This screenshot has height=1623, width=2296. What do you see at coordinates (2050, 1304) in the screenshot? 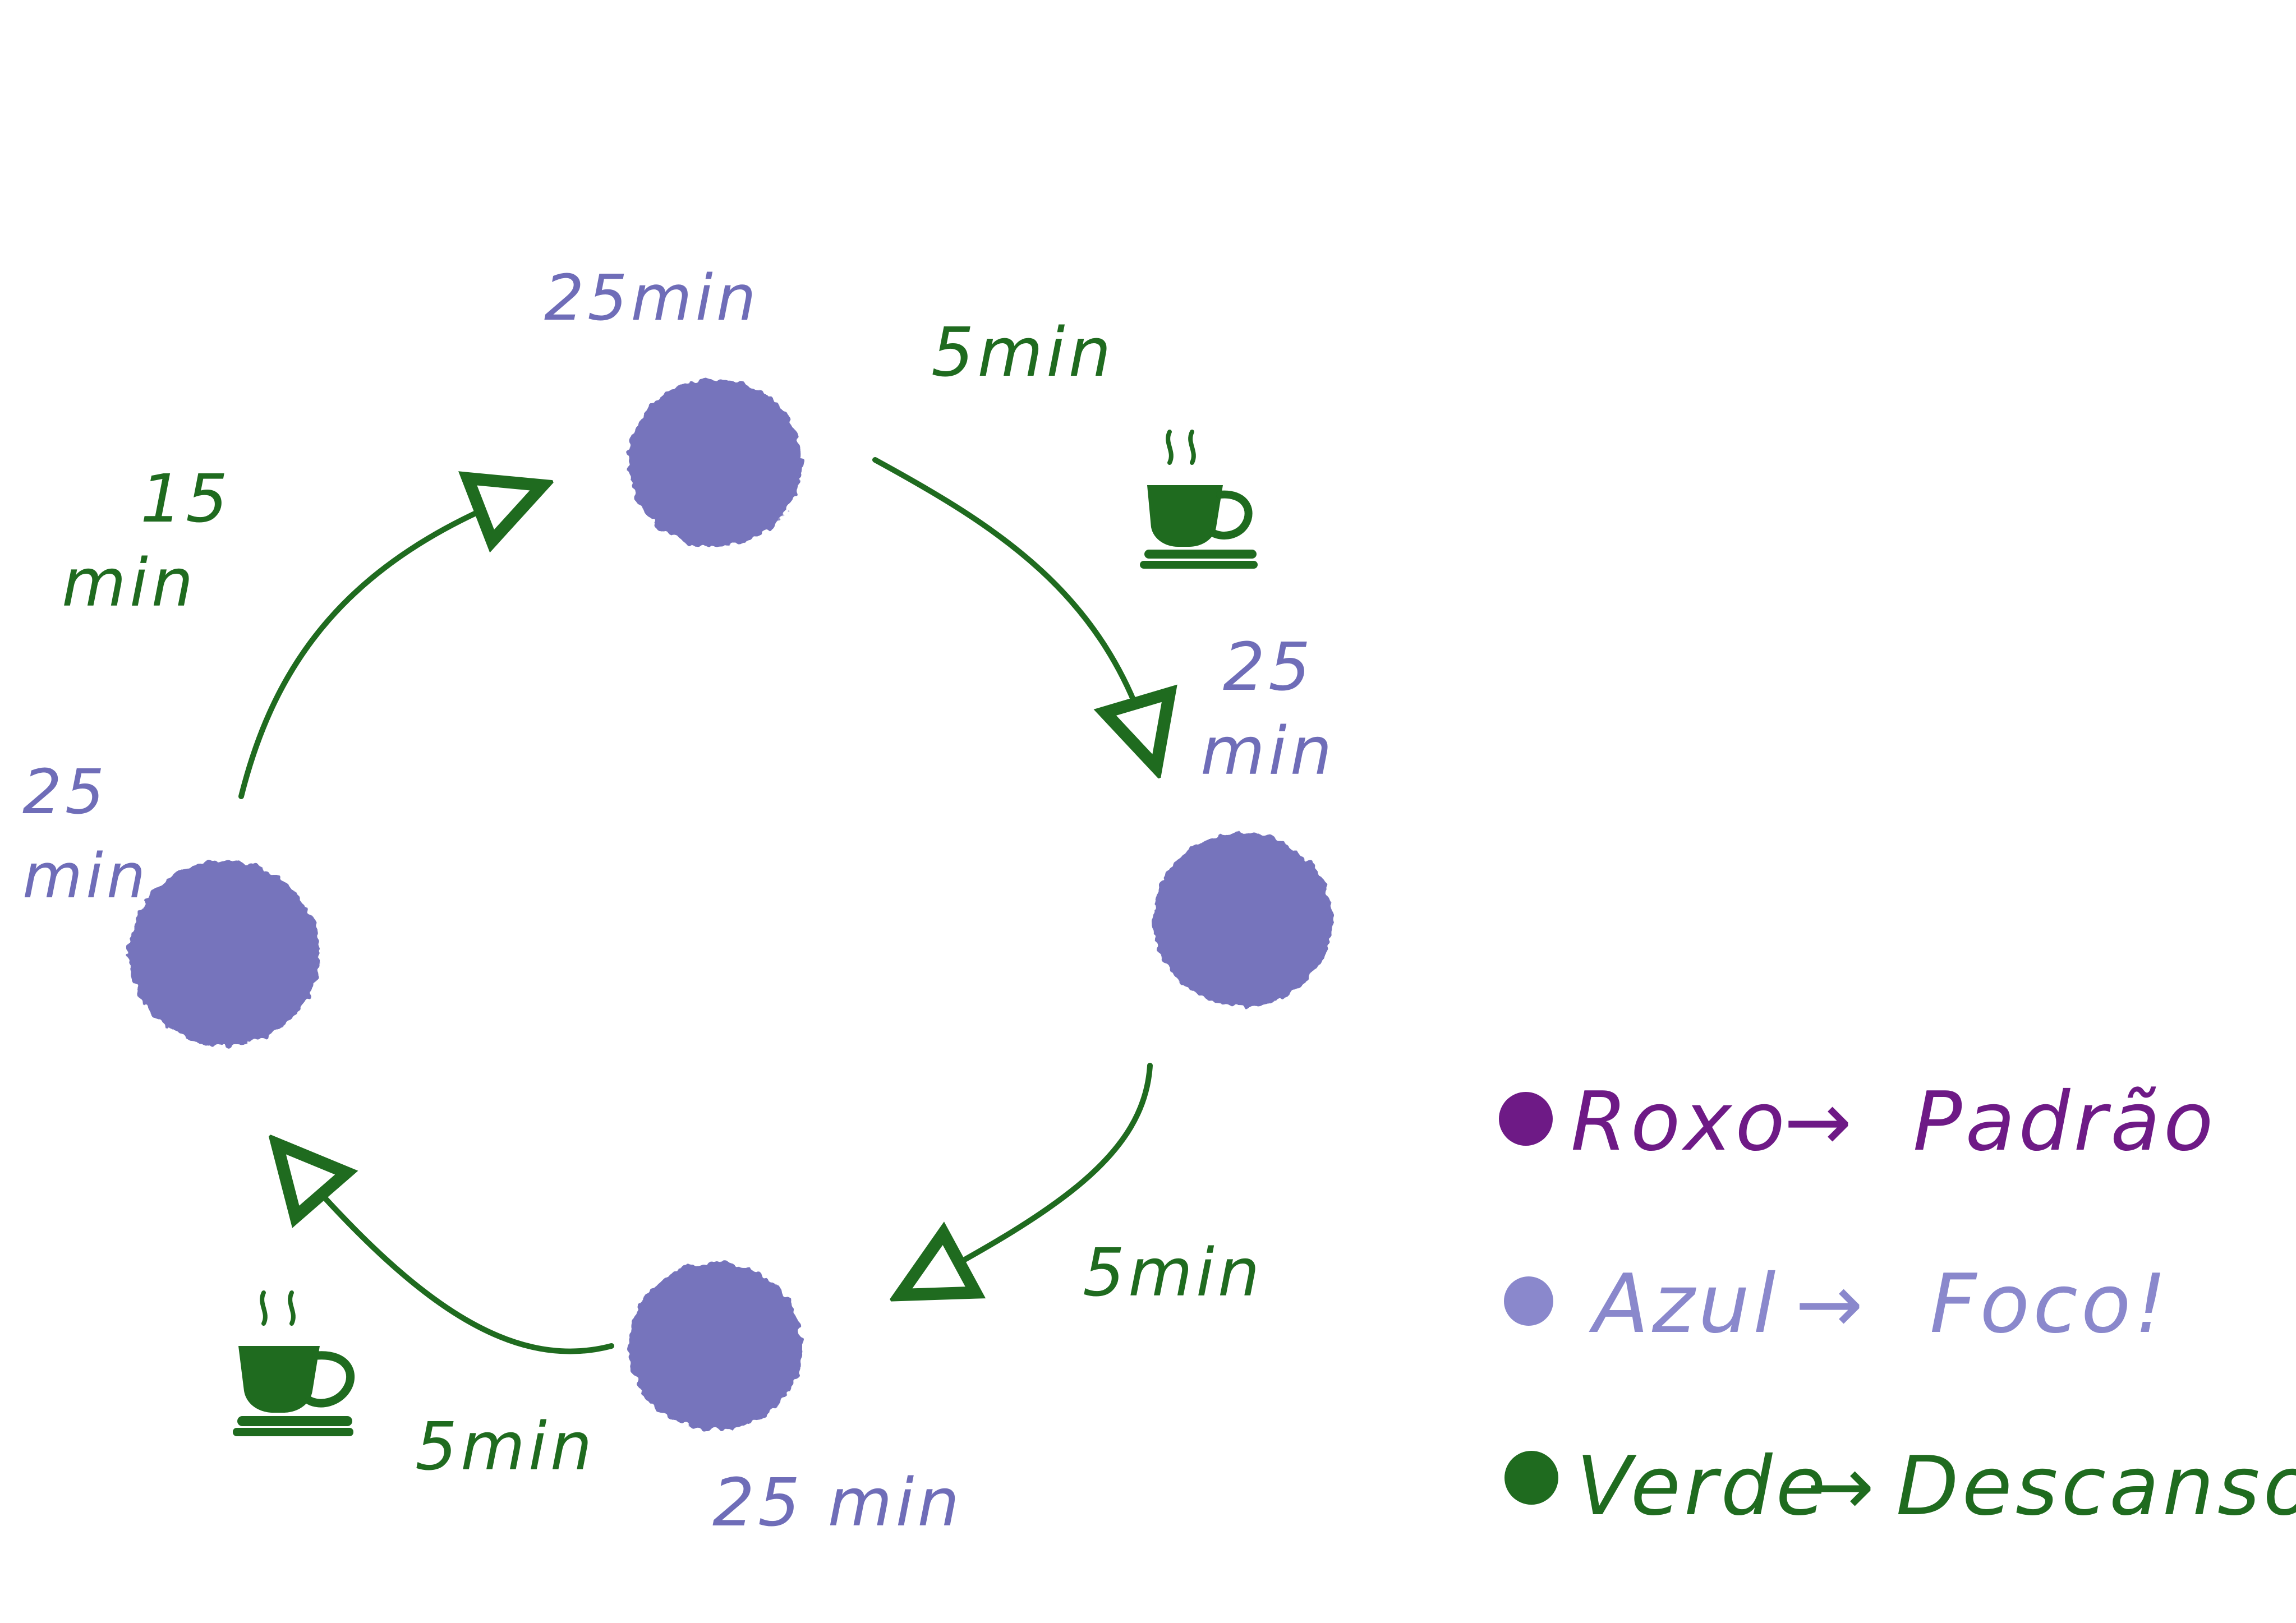
I see `legend-meaning-foco: Foco!` at bounding box center [2050, 1304].